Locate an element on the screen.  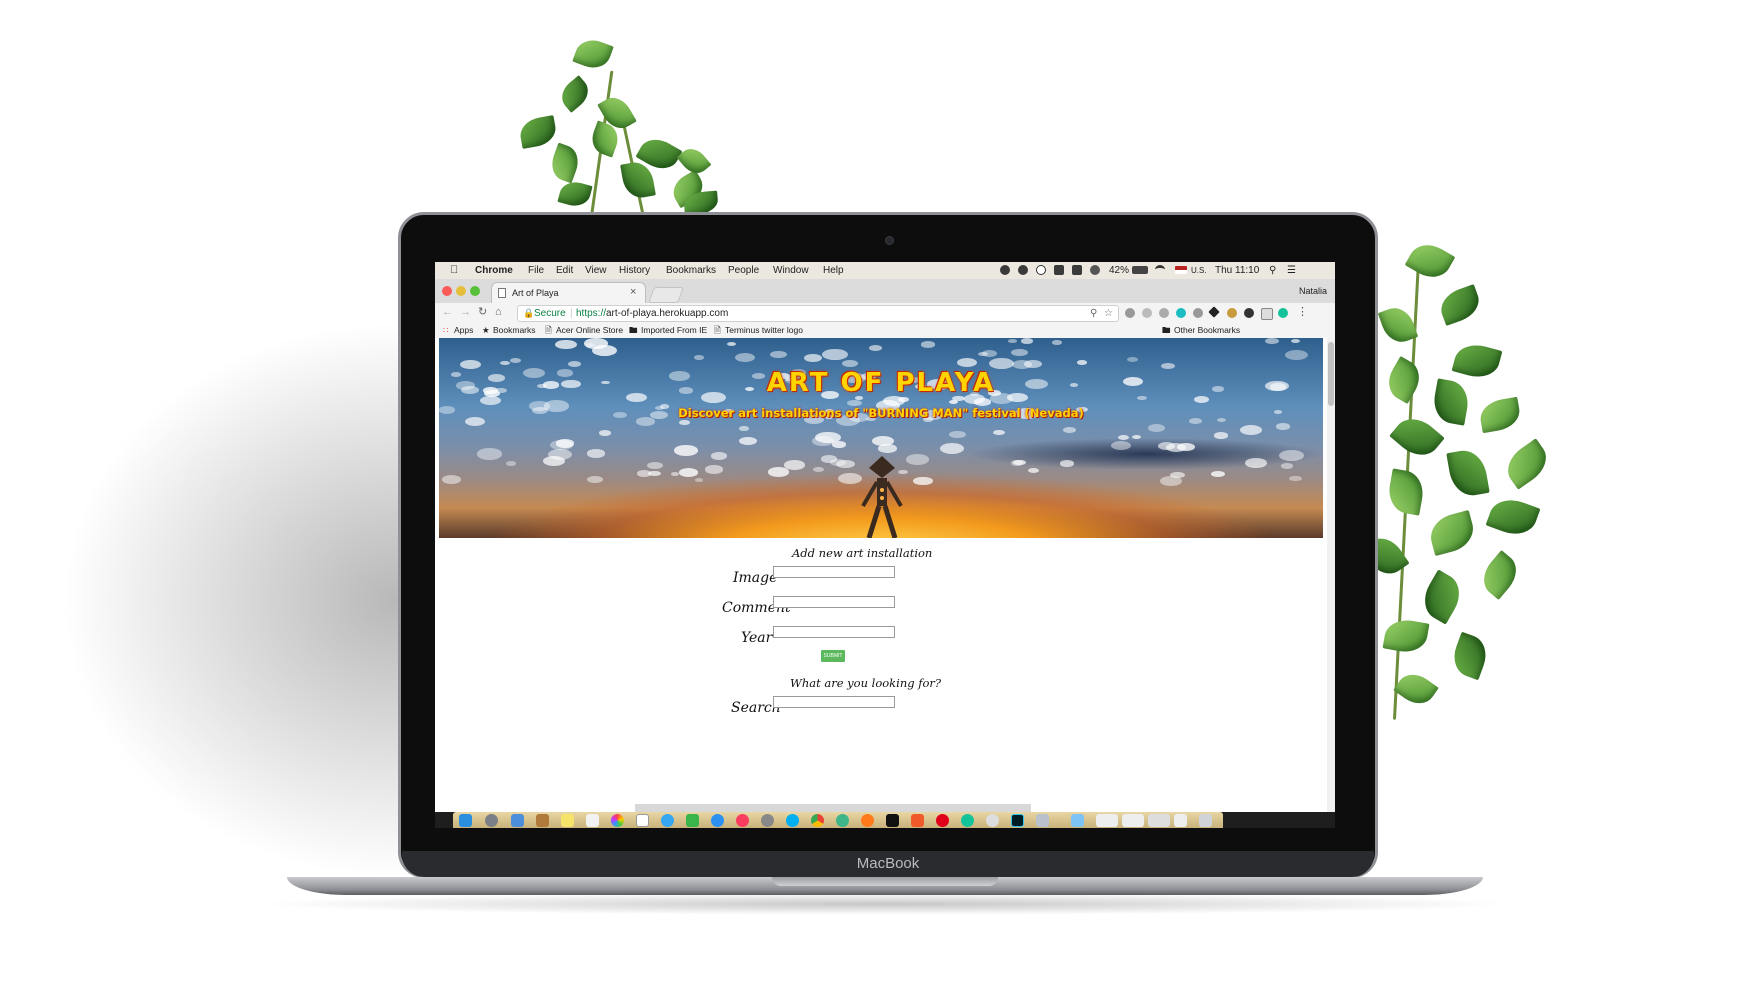
extension-mic-icon is located at coordinates (1164, 313).